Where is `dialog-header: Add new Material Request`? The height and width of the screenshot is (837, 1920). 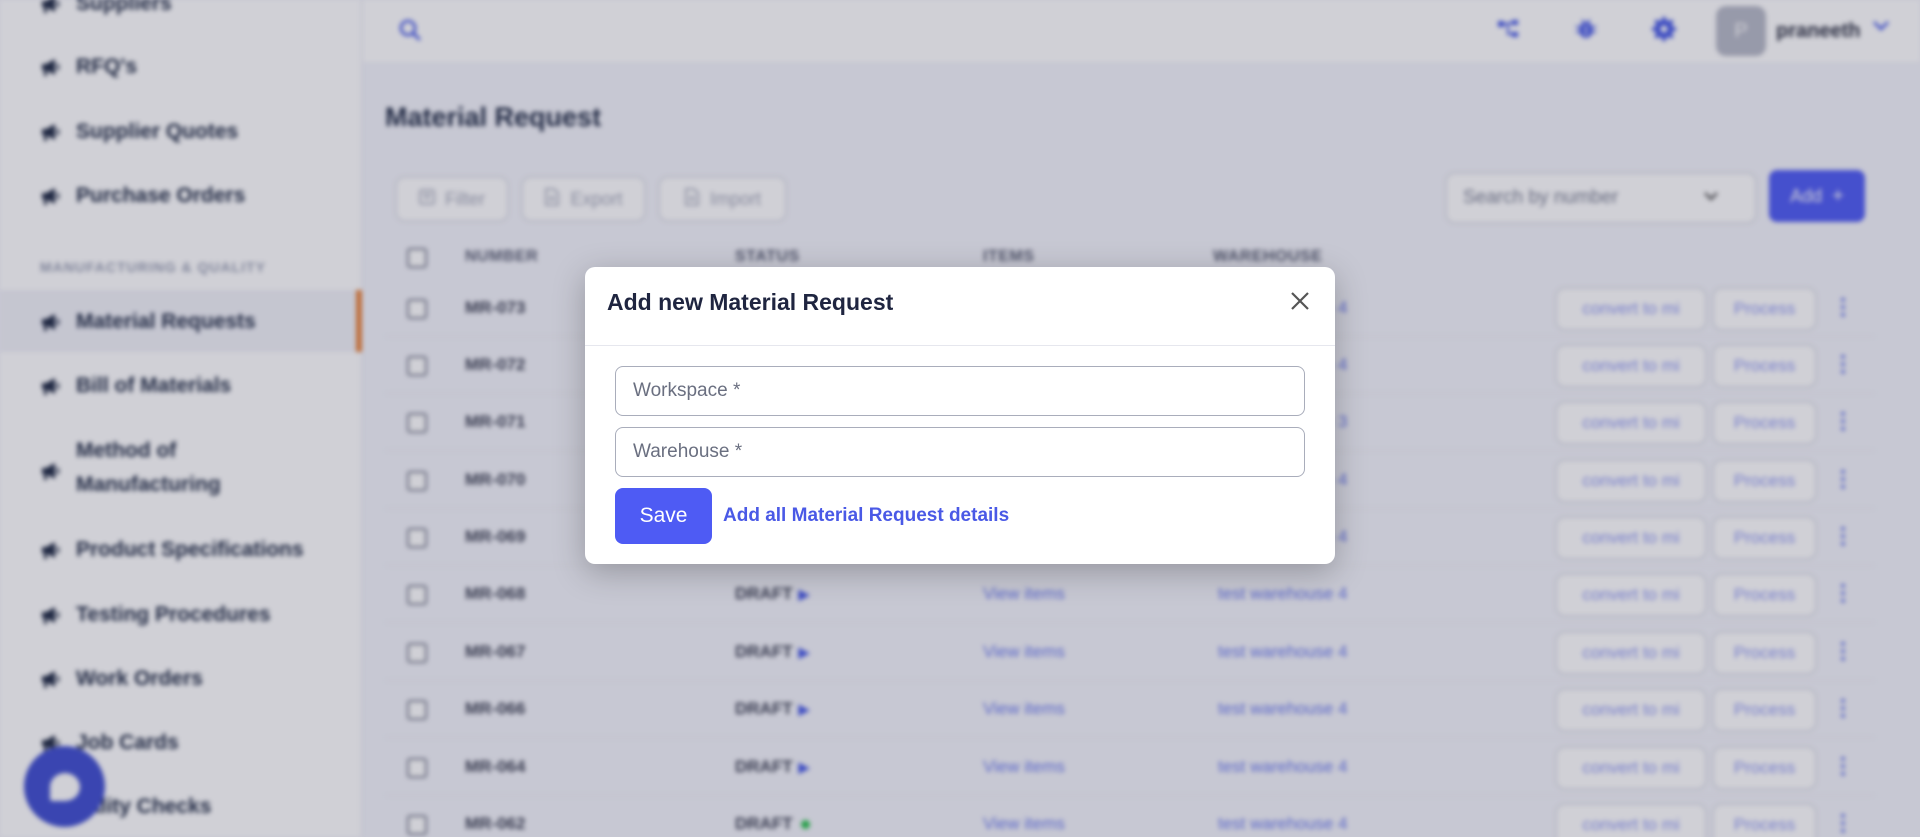 dialog-header: Add new Material Request is located at coordinates (960, 306).